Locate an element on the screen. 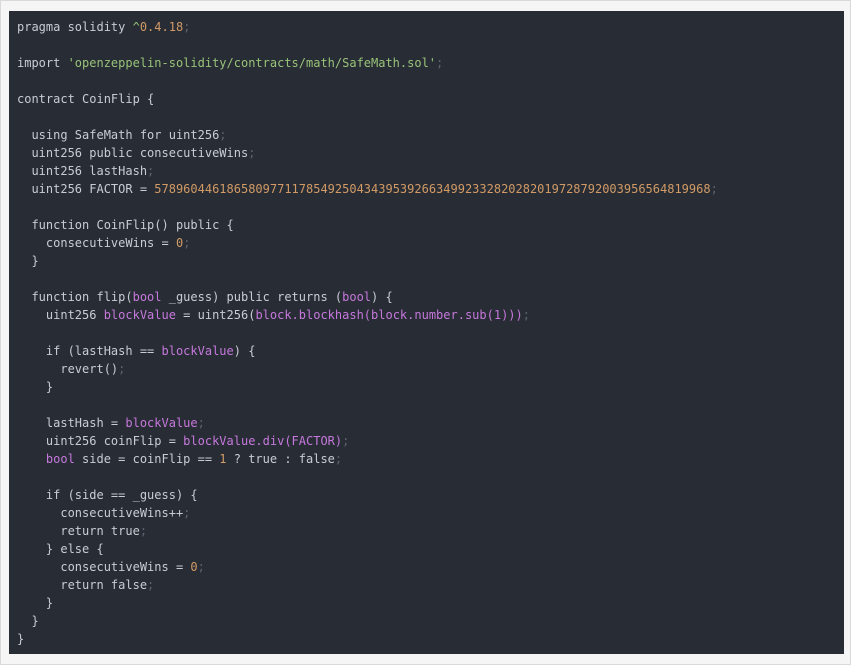 This screenshot has height=665, width=851. code-text: consecutiveWins++ is located at coordinates (100, 513).